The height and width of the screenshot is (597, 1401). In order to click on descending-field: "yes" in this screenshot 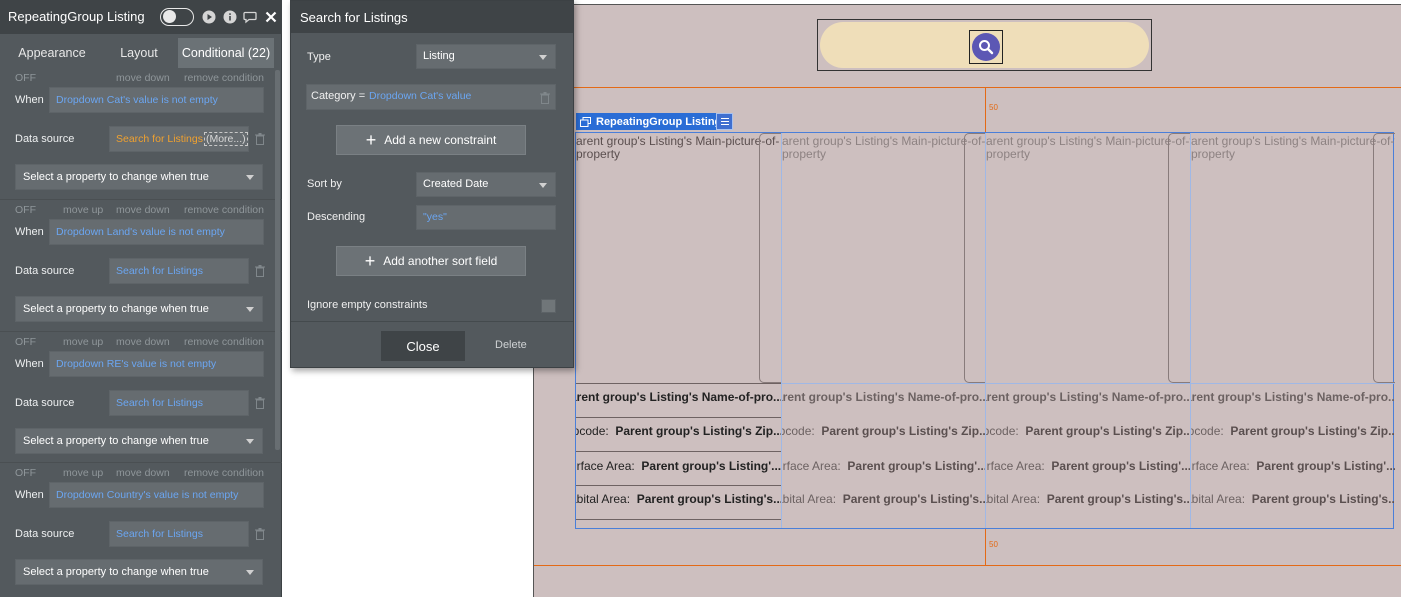, I will do `click(486, 217)`.